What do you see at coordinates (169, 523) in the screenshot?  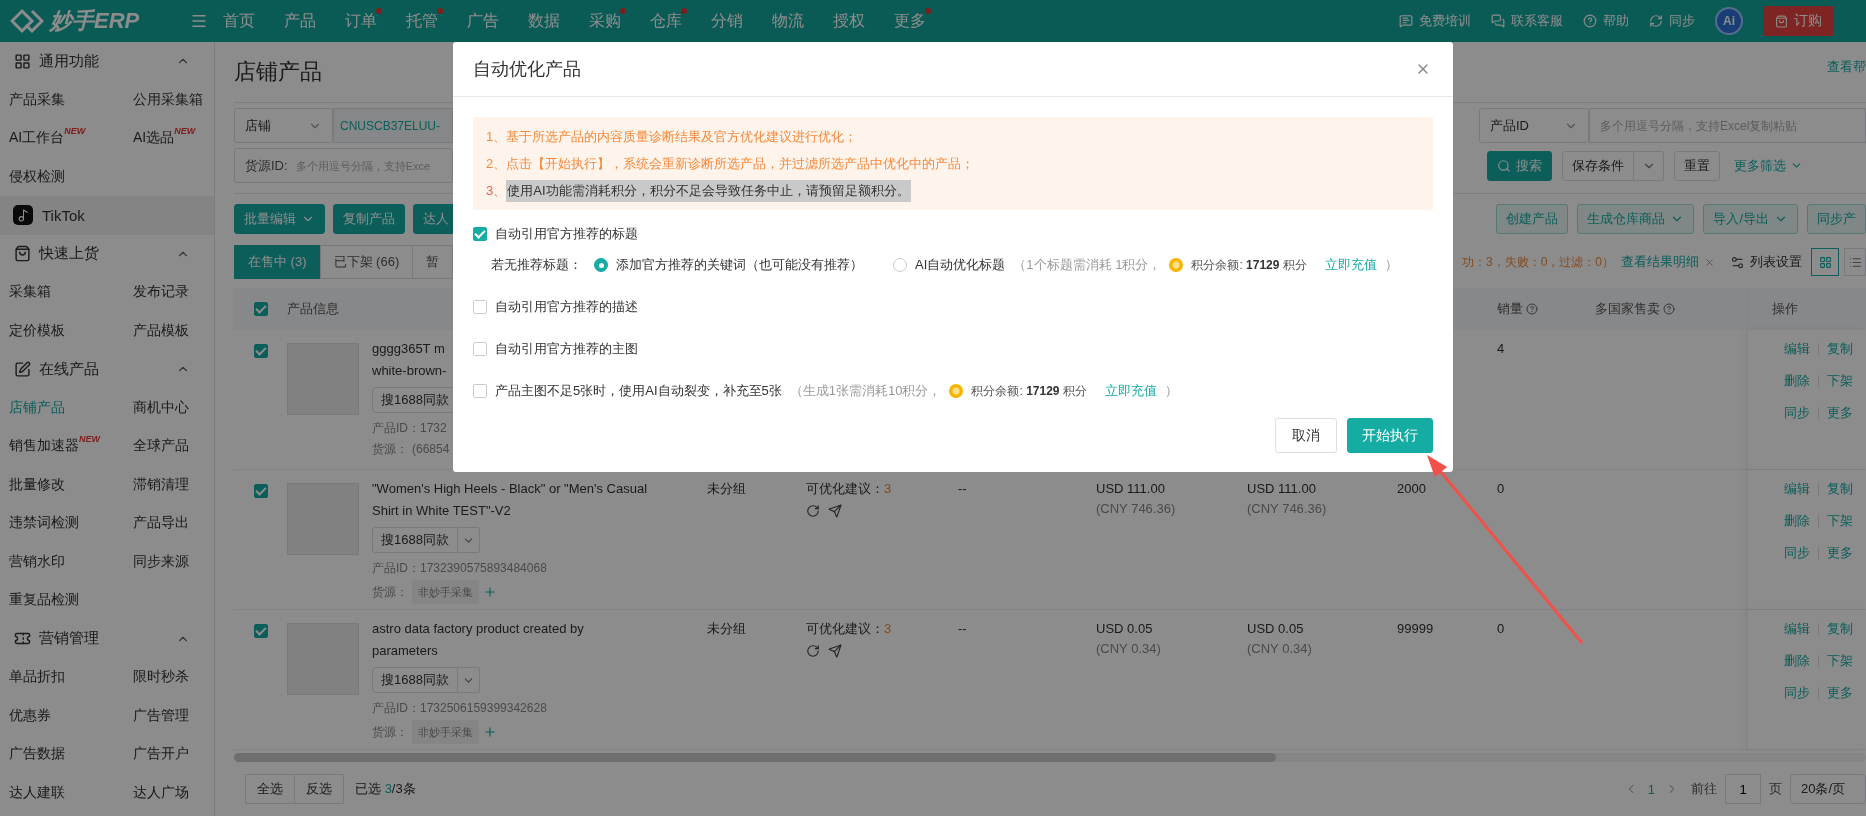 I see `sidebar-item: 产品导出` at bounding box center [169, 523].